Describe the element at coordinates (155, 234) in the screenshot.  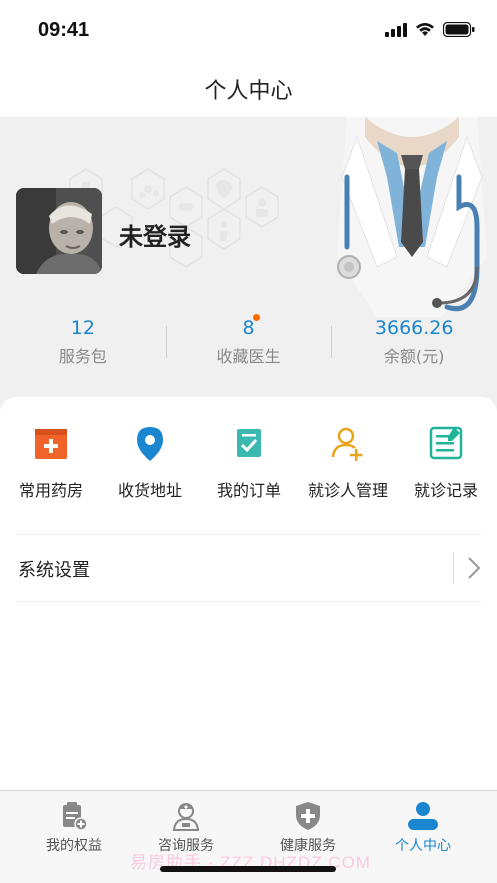
I see `login-status: 未登录` at that location.